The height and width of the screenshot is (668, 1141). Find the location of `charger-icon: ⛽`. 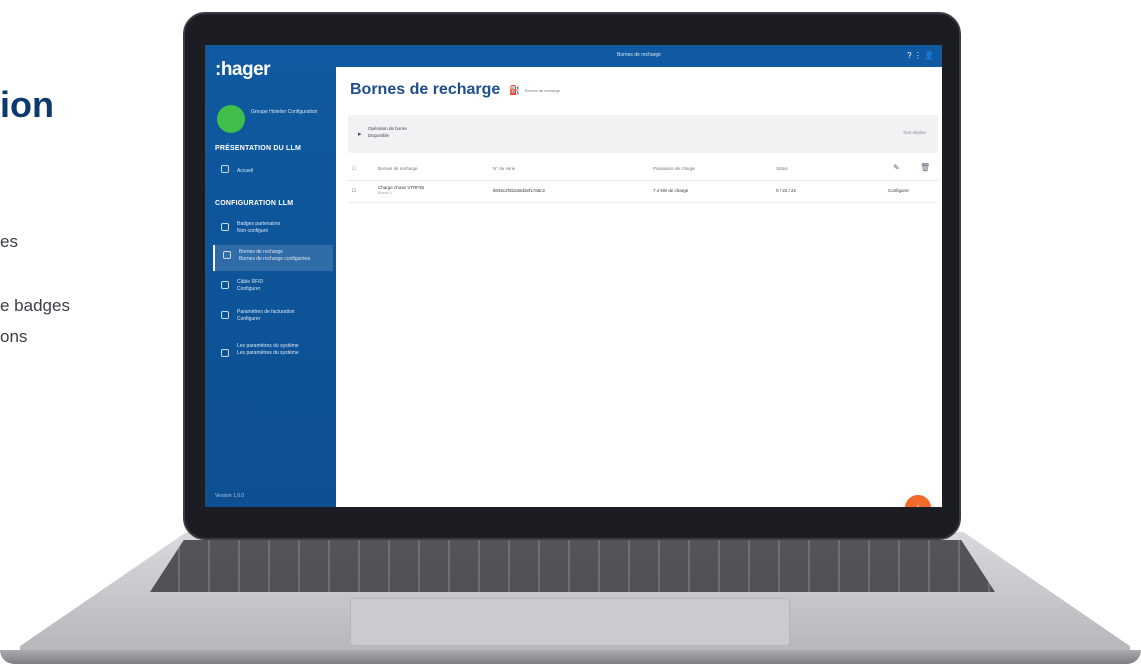

charger-icon: ⛽ is located at coordinates (515, 90).